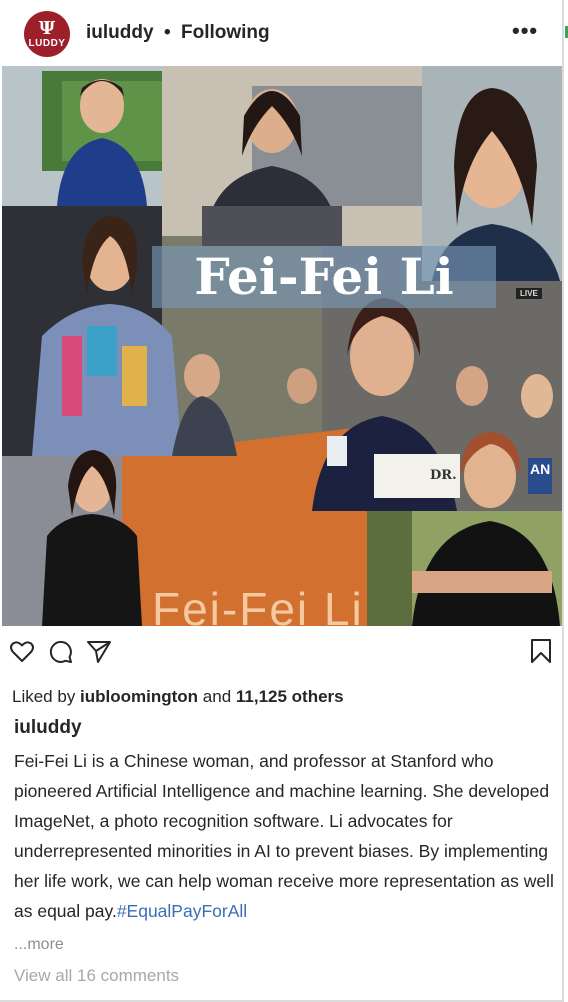 The height and width of the screenshot is (1002, 568). What do you see at coordinates (96, 976) in the screenshot?
I see `view-comments-link: View all 16 comments` at bounding box center [96, 976].